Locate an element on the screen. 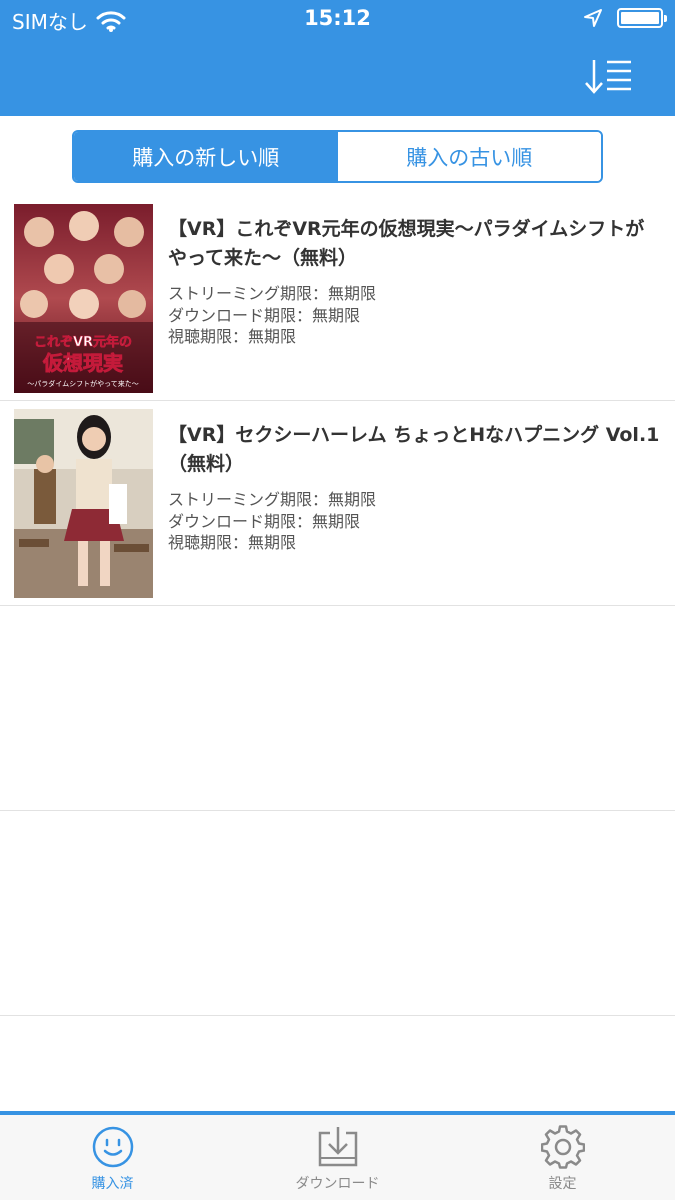 Image resolution: width=675 pixels, height=1200 pixels. tab-download: ダウンロード is located at coordinates (337, 1157).